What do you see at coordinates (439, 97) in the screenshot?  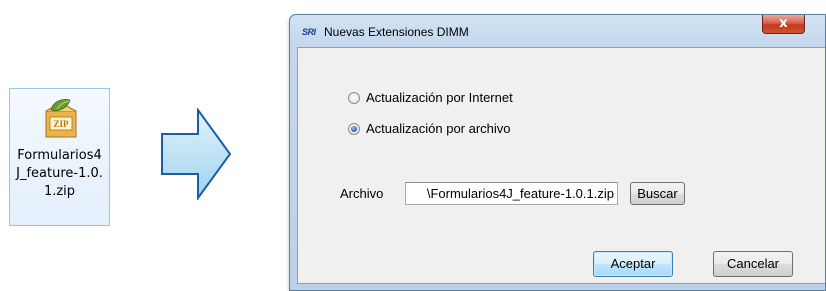 I see `radio-label-internet: Actualización por Internet` at bounding box center [439, 97].